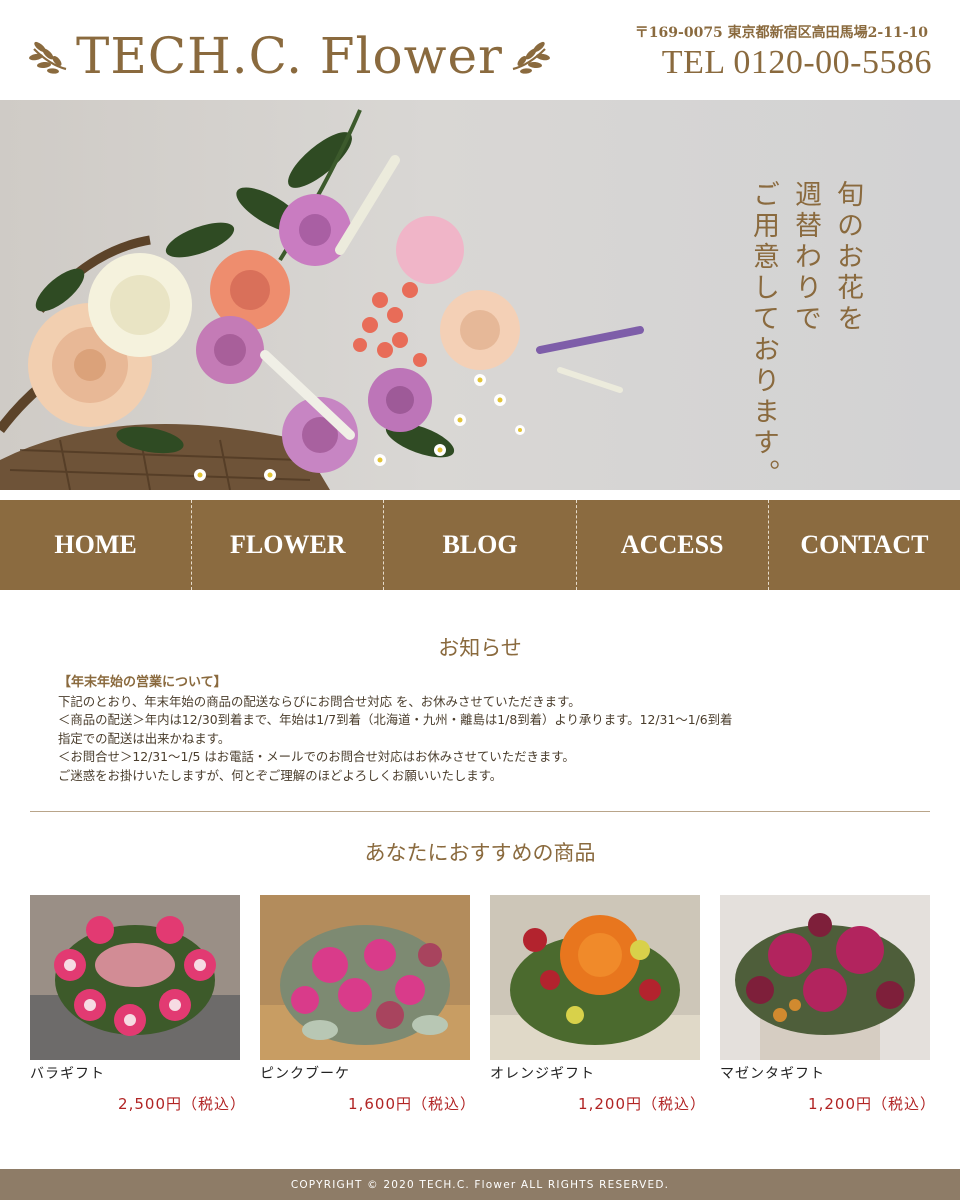 The image size is (960, 1200). I want to click on hero-tagline: 旬のお花を 週替わりで ご用意しております。, so click(805, 335).